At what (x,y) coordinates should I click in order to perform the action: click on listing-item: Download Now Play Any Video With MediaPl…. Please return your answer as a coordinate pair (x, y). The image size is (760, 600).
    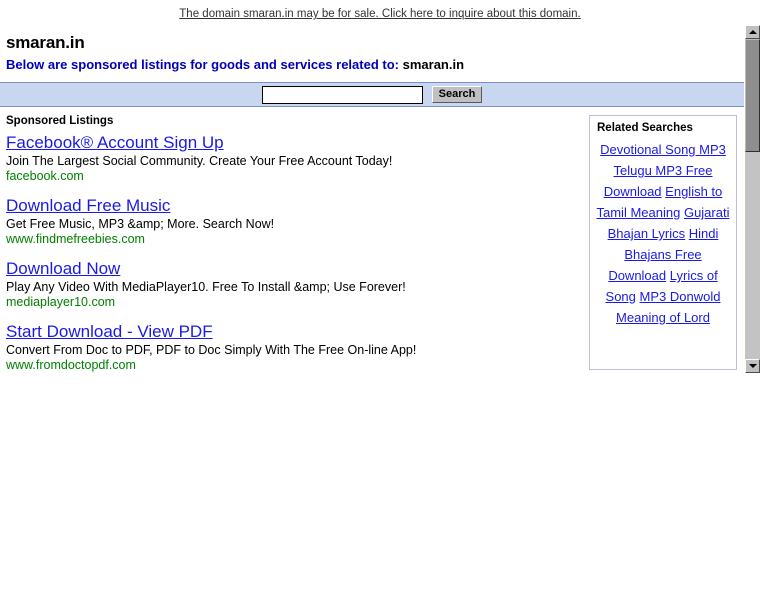
    Looking at the image, I should click on (295, 284).